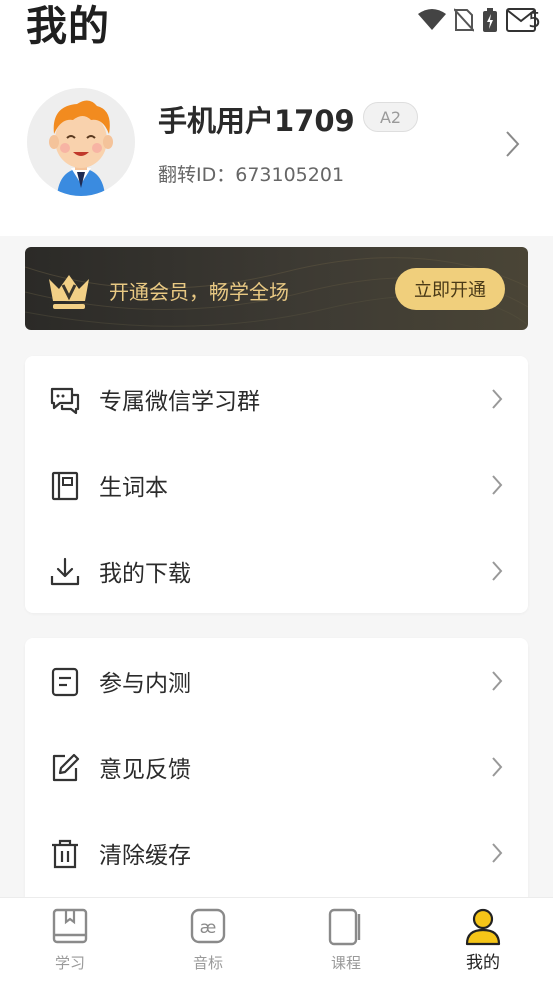  I want to click on tab-me: 我的, so click(483, 940).